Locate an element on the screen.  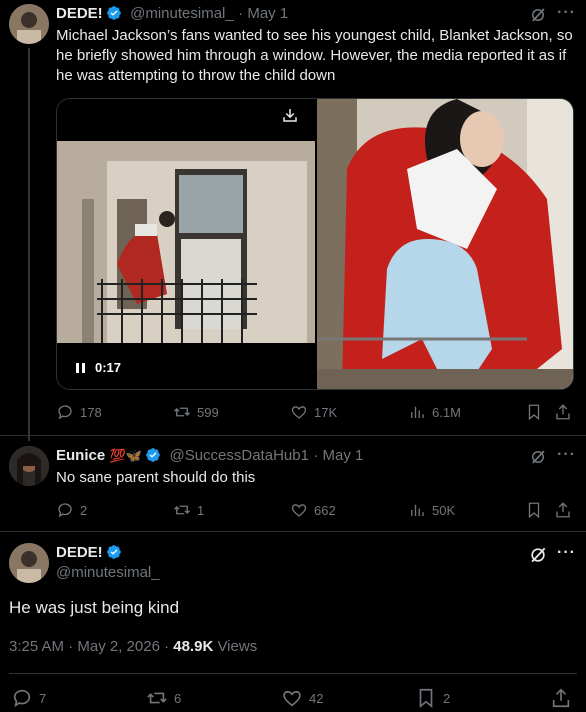
video-frame is located at coordinates (186, 242).